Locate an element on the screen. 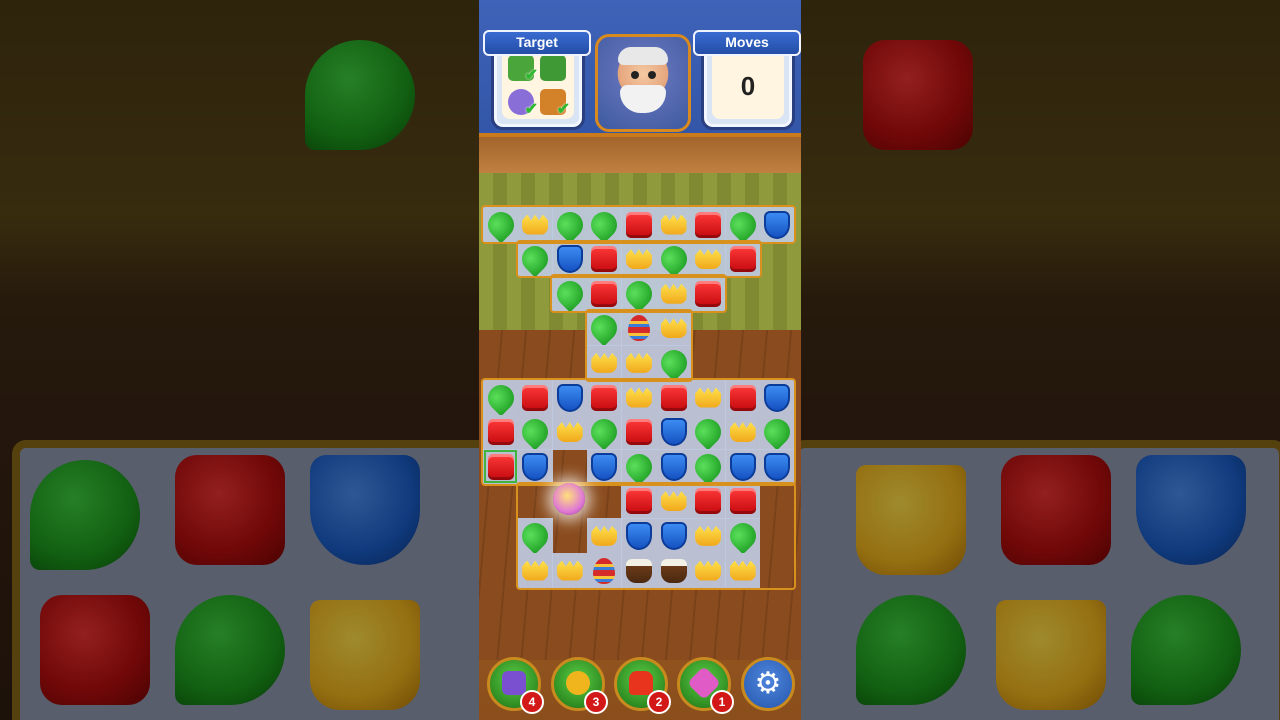 The image size is (1280, 720). booster-count-badge: 3 is located at coordinates (596, 702).